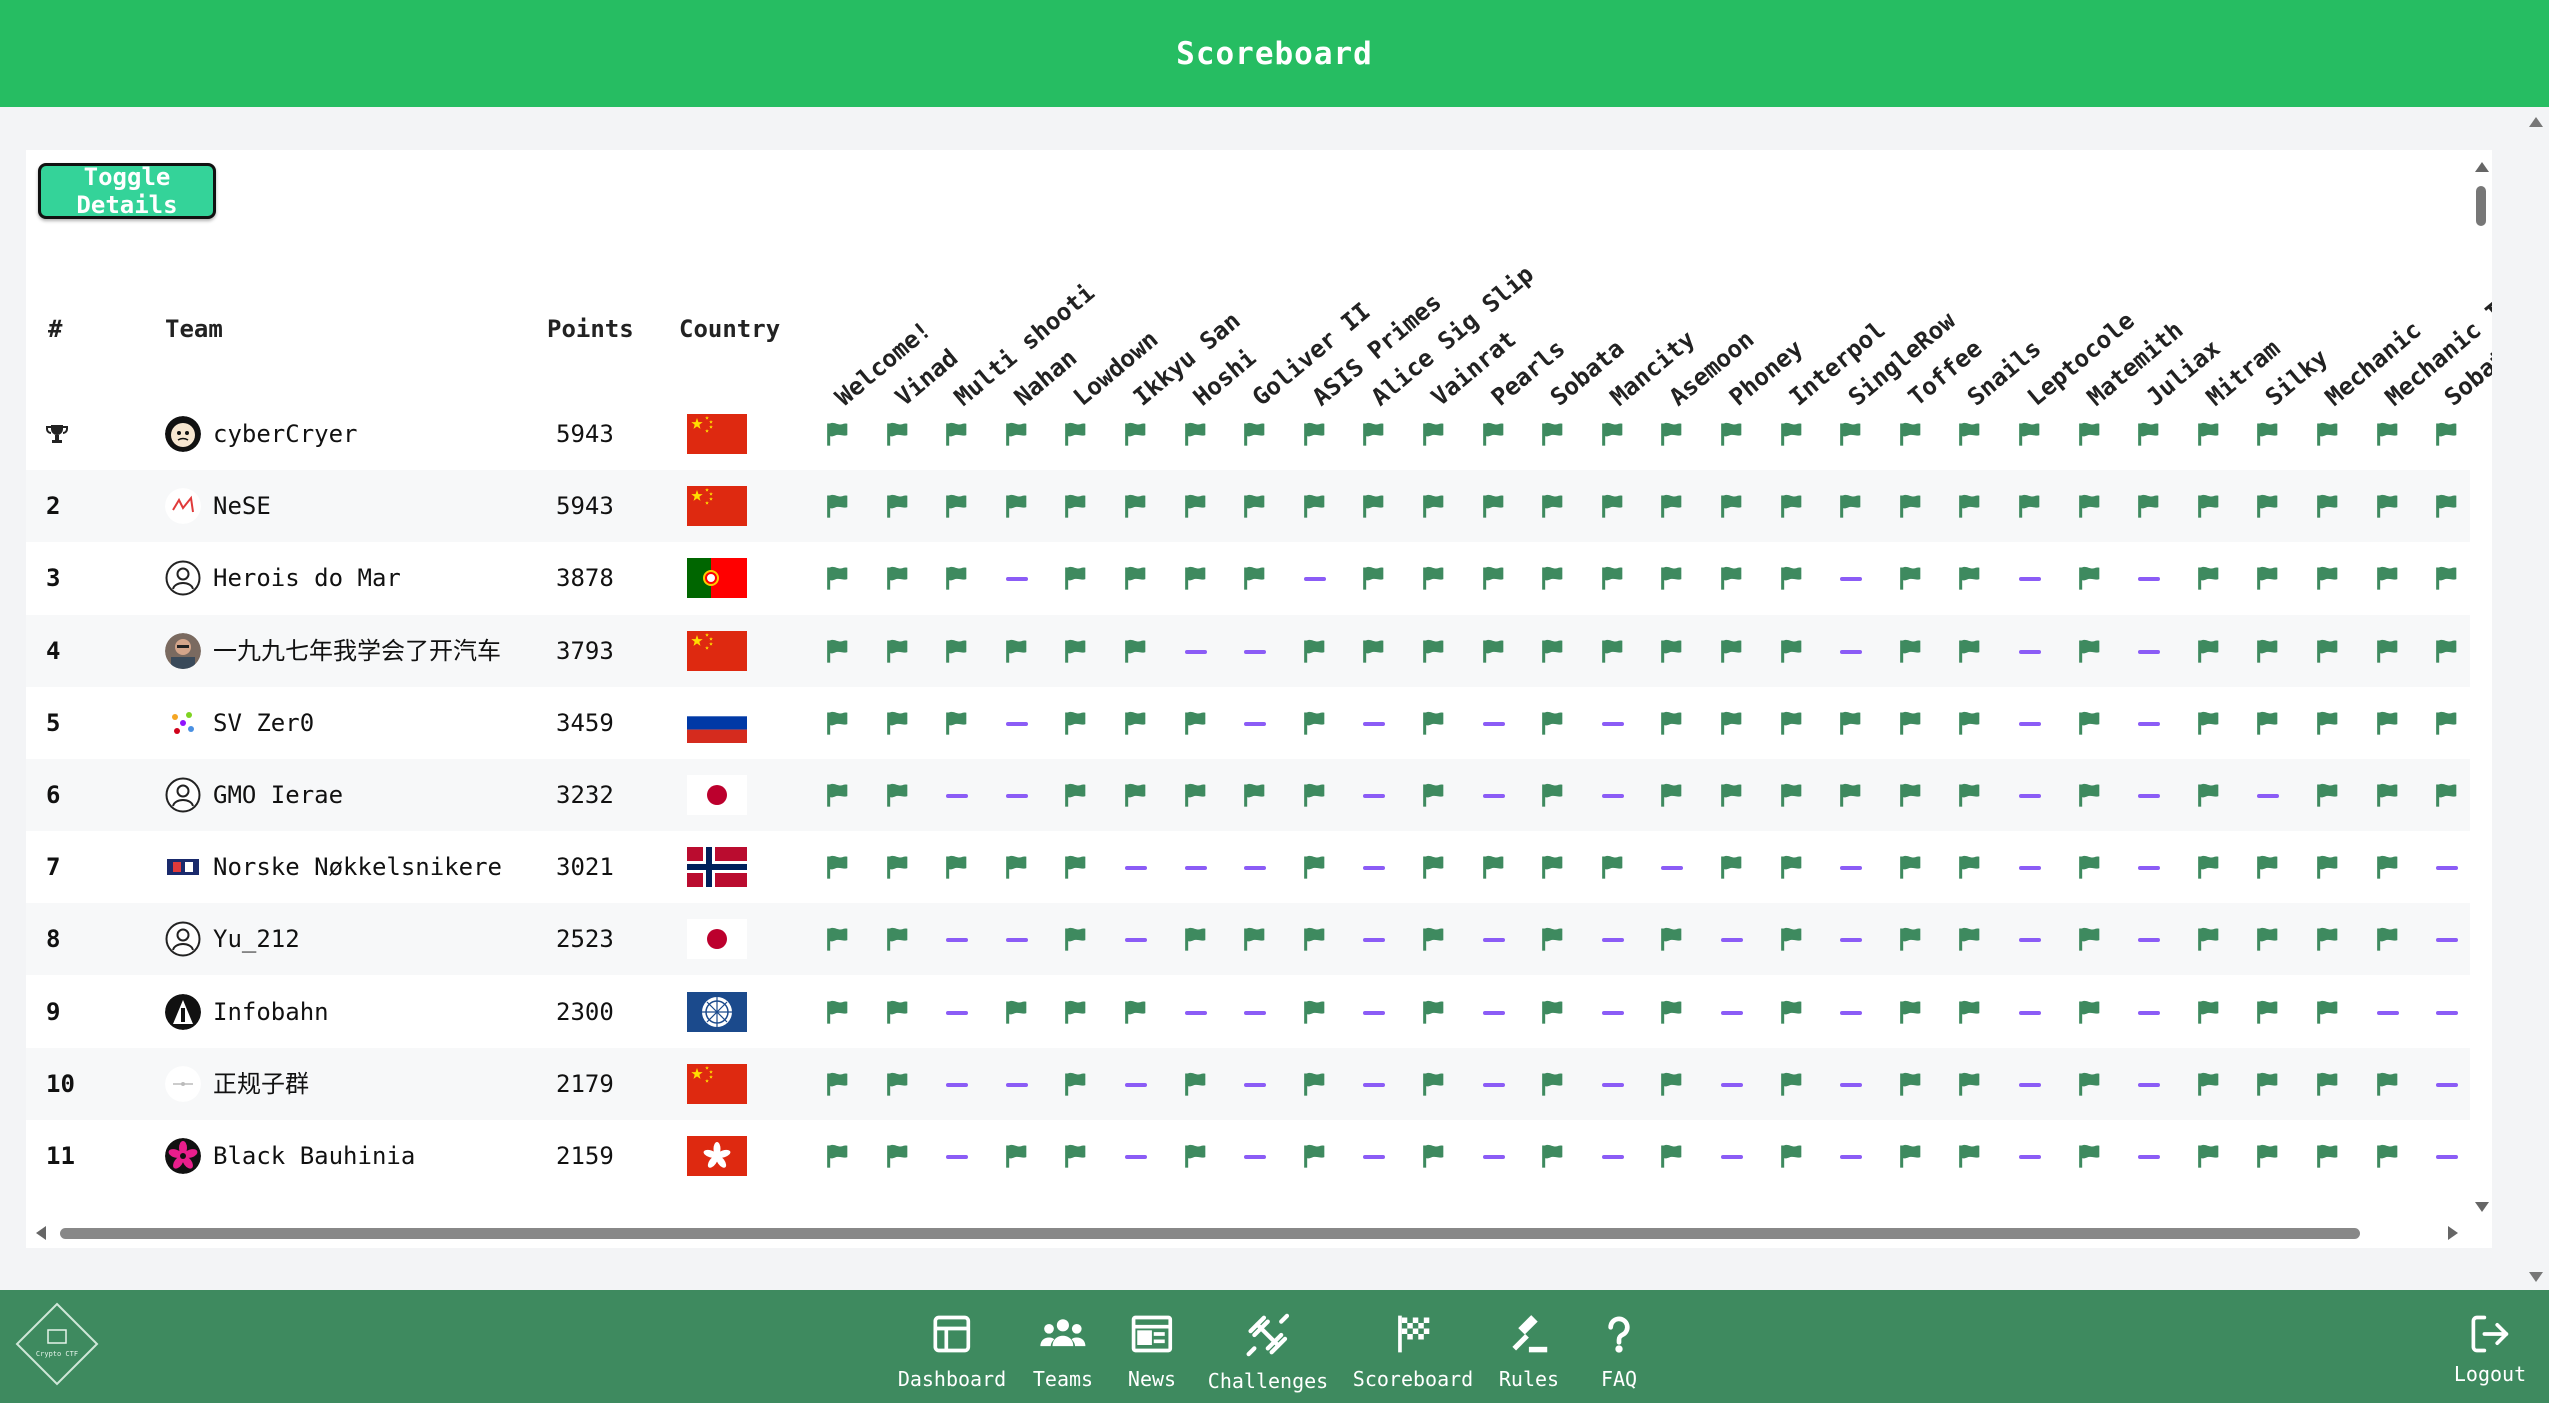  Describe the element at coordinates (53, 939) in the screenshot. I see `rank-cell: 8` at that location.